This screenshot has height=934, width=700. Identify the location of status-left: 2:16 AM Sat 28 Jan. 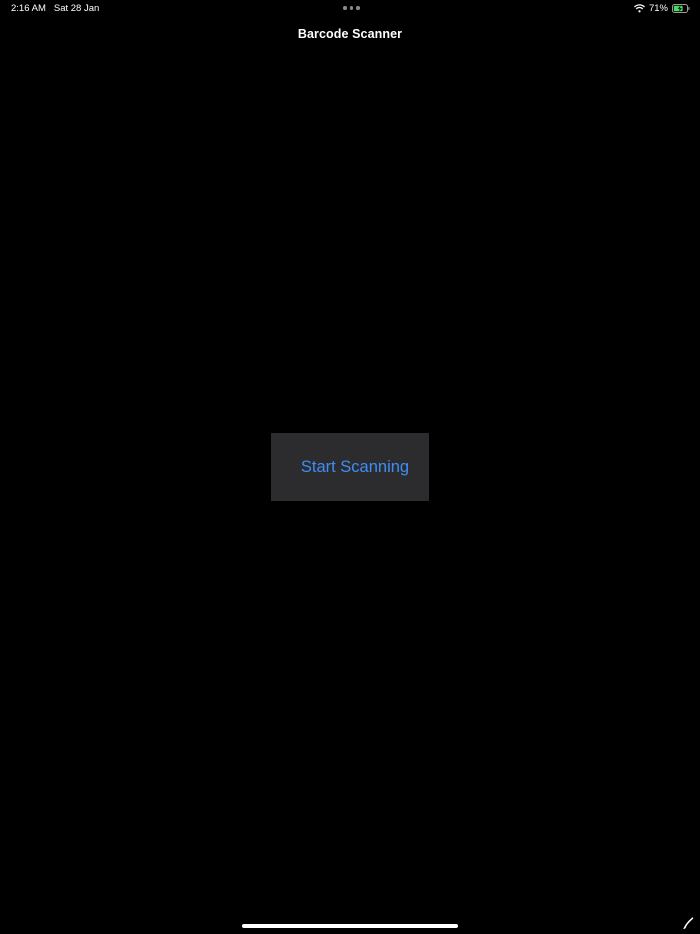
(55, 8).